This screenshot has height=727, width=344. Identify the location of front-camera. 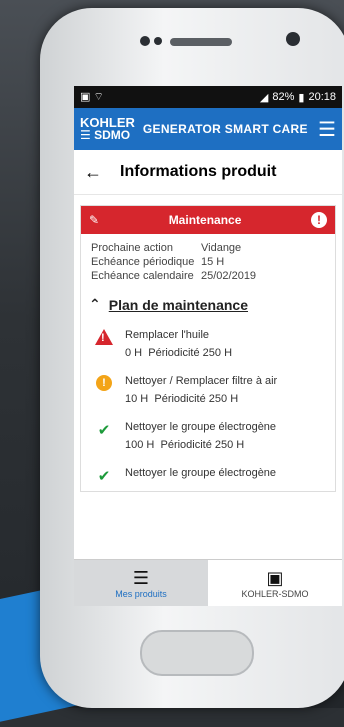
(145, 41).